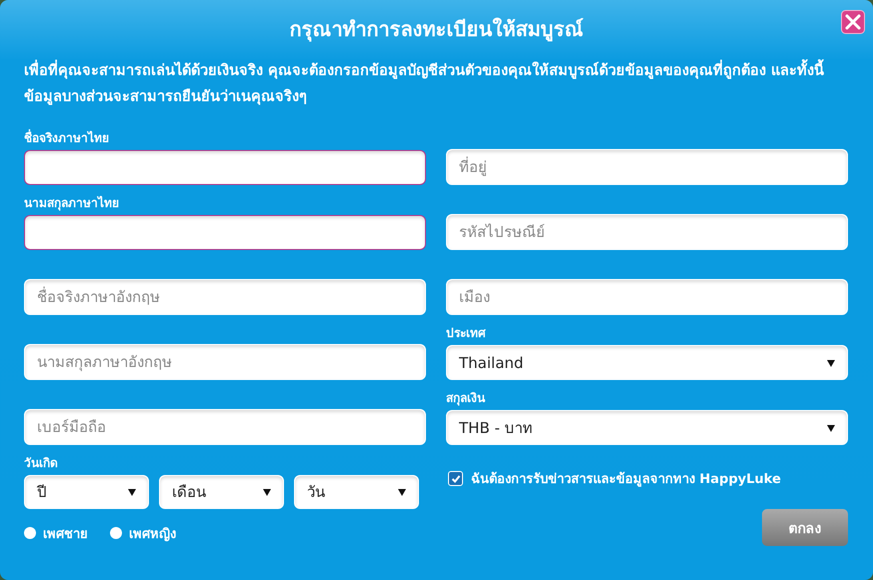 The width and height of the screenshot is (873, 580). I want to click on checkmark-icon, so click(455, 479).